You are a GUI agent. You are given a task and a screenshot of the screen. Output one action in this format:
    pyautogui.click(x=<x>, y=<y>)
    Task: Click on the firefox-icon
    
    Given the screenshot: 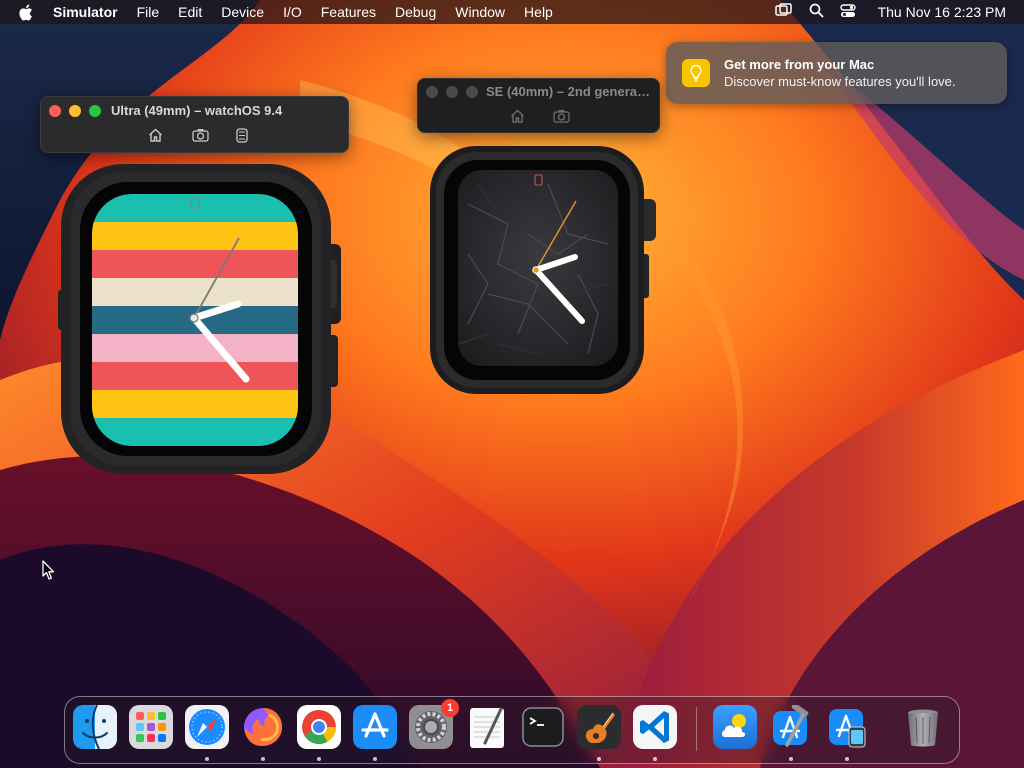 What is the action you would take?
    pyautogui.click(x=263, y=727)
    